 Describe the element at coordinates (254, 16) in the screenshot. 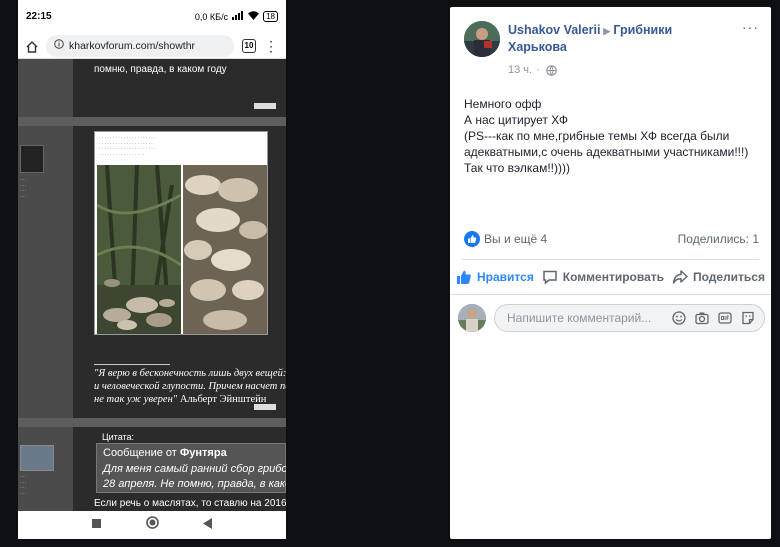

I see `wifi-icon` at that location.